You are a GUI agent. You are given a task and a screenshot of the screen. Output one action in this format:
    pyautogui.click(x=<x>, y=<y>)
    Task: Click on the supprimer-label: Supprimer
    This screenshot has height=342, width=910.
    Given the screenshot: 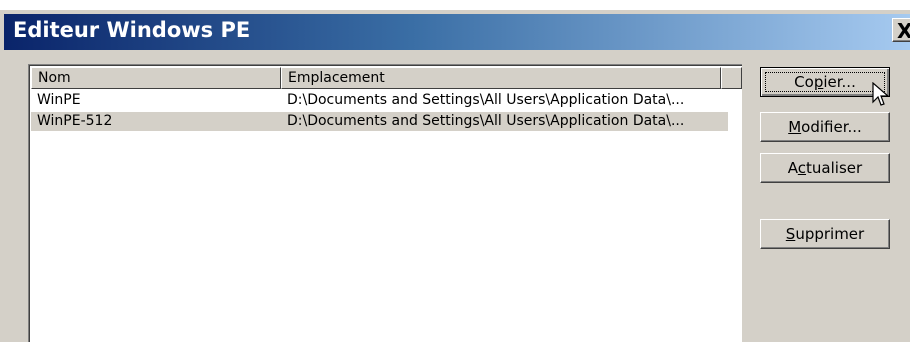 What is the action you would take?
    pyautogui.click(x=825, y=234)
    